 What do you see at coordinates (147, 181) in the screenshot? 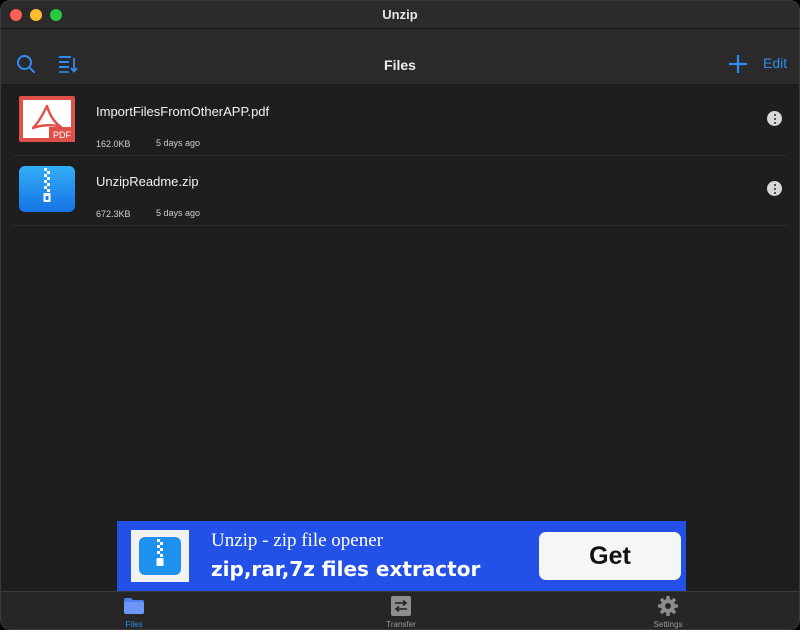
I see `file-name: UnzipReadme.zip` at bounding box center [147, 181].